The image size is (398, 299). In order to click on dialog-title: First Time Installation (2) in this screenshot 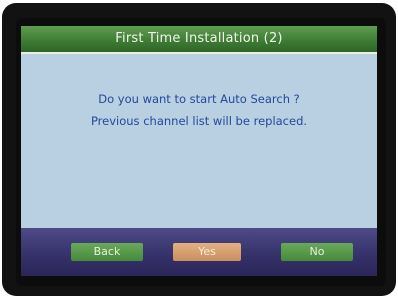, I will do `click(199, 40)`.